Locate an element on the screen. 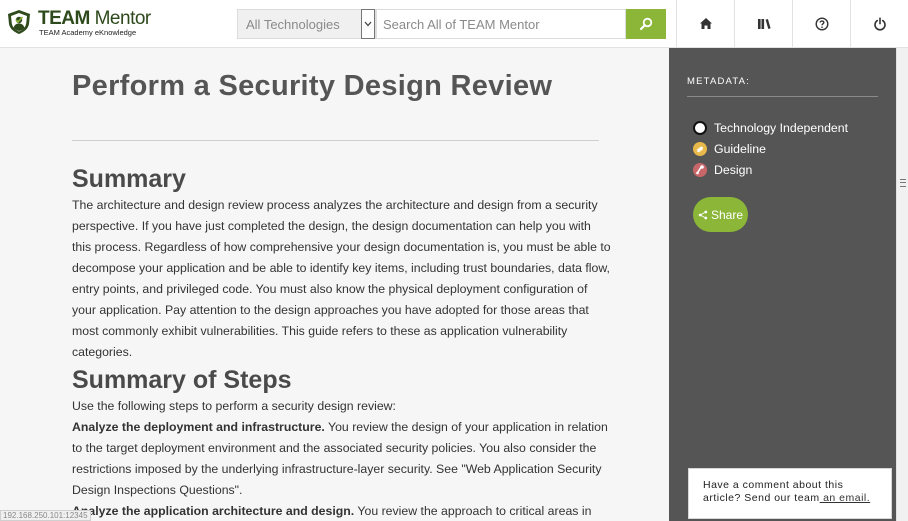 The width and height of the screenshot is (908, 521). metadata-label: METADATA: is located at coordinates (719, 81).